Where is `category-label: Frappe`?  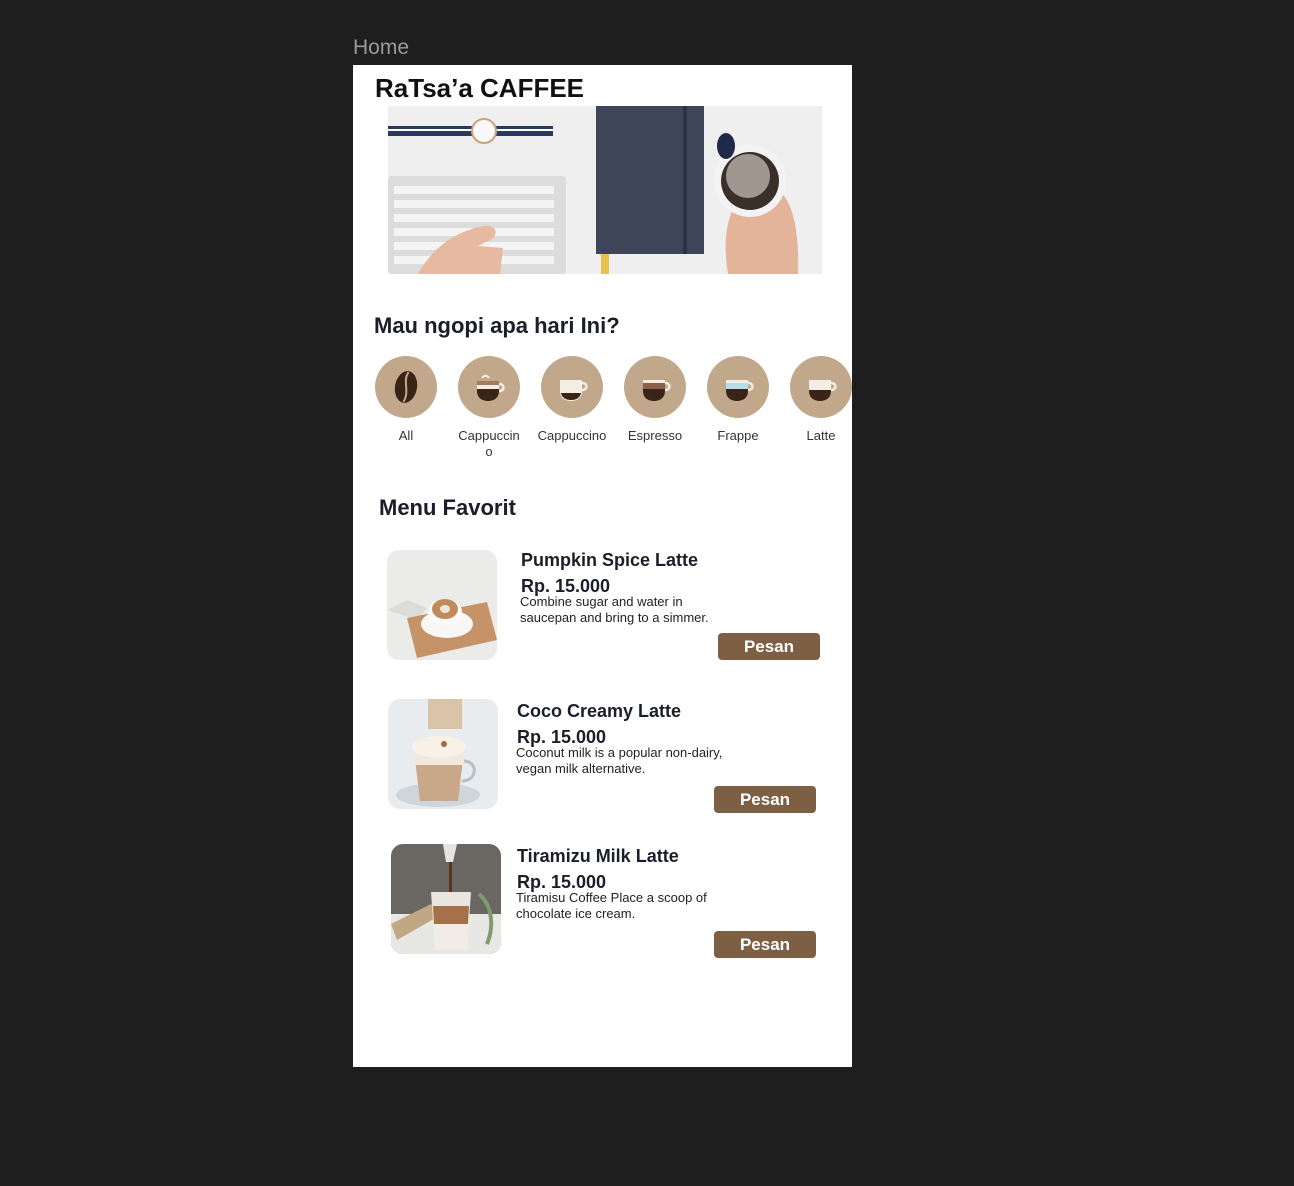 category-label: Frappe is located at coordinates (738, 435).